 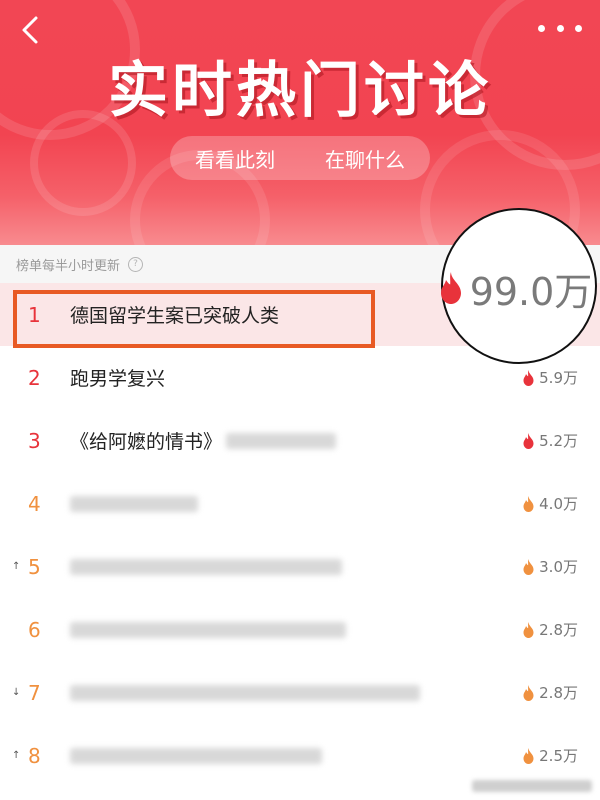 I want to click on zoom-annotation-circle: 99.0万, so click(x=517, y=286).